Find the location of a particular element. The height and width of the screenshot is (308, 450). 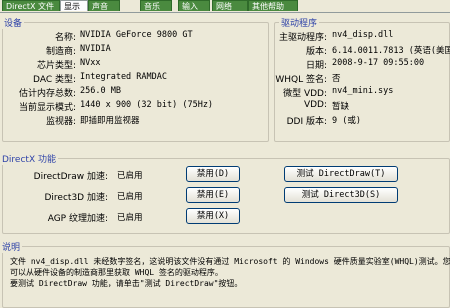

notes-legend: 说明 is located at coordinates (11, 246).